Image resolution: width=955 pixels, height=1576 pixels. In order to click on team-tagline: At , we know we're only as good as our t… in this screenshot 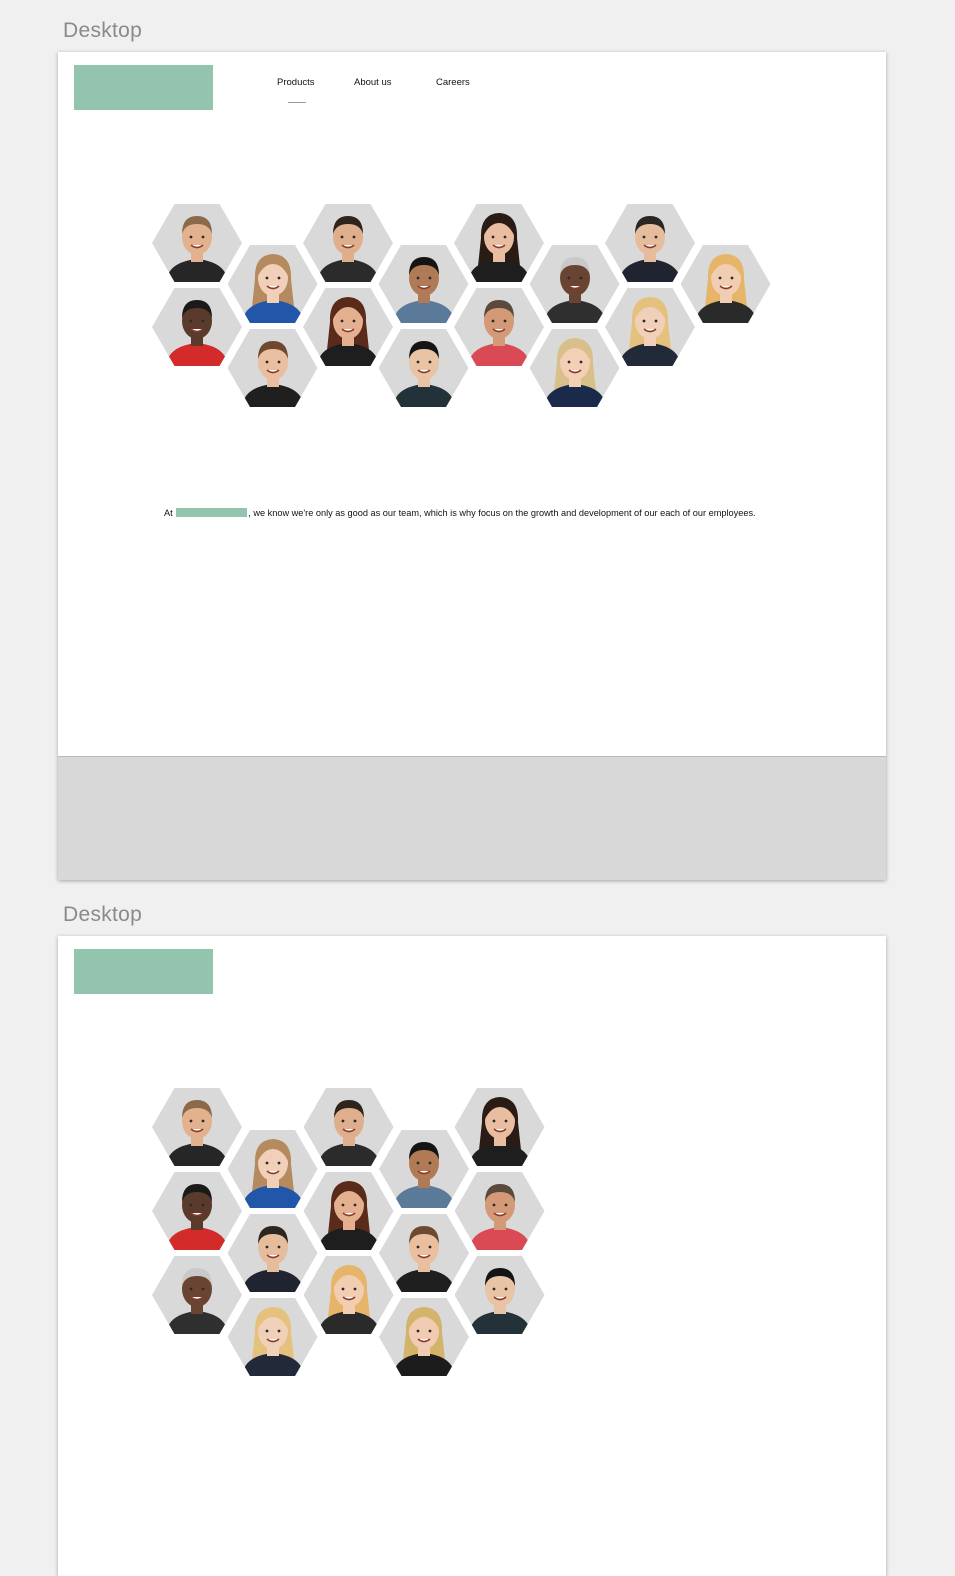, I will do `click(514, 513)`.